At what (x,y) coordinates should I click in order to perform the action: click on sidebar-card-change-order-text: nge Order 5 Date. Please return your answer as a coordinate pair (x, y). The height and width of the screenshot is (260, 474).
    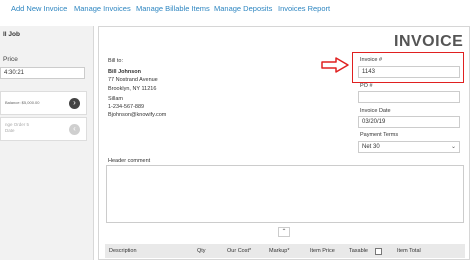
    Looking at the image, I should click on (17, 127).